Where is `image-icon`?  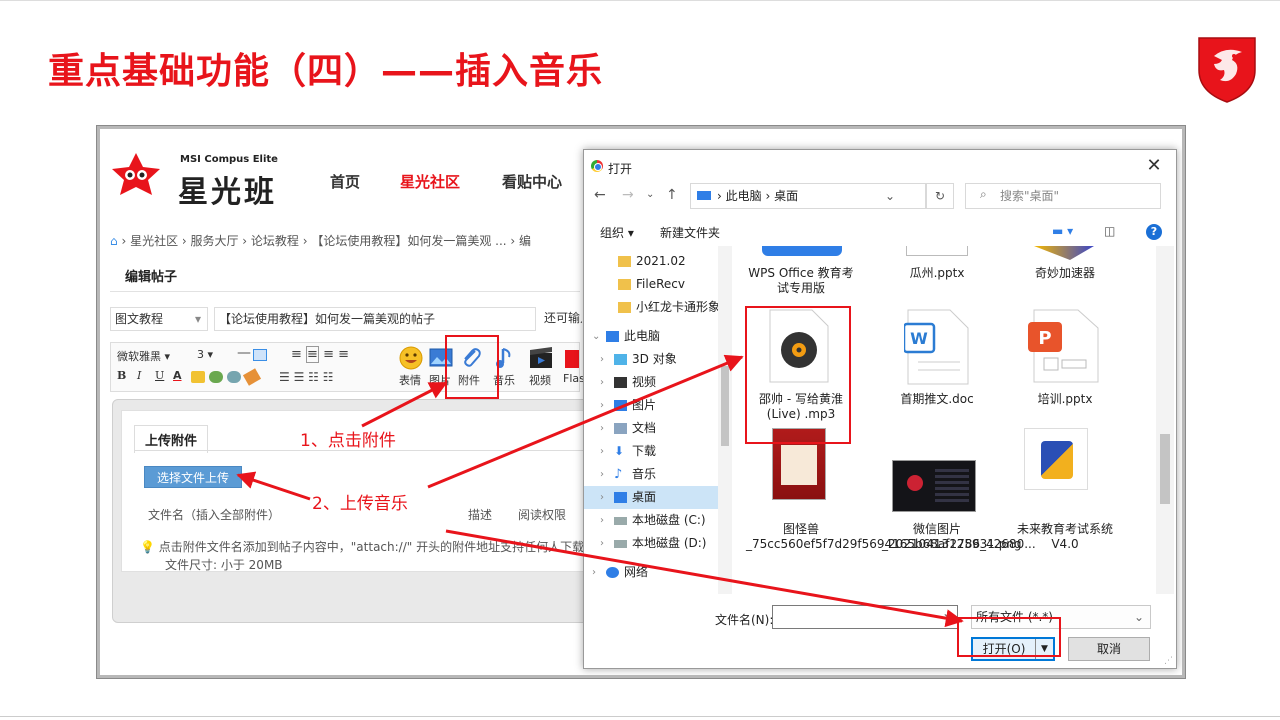
image-icon is located at coordinates (620, 405).